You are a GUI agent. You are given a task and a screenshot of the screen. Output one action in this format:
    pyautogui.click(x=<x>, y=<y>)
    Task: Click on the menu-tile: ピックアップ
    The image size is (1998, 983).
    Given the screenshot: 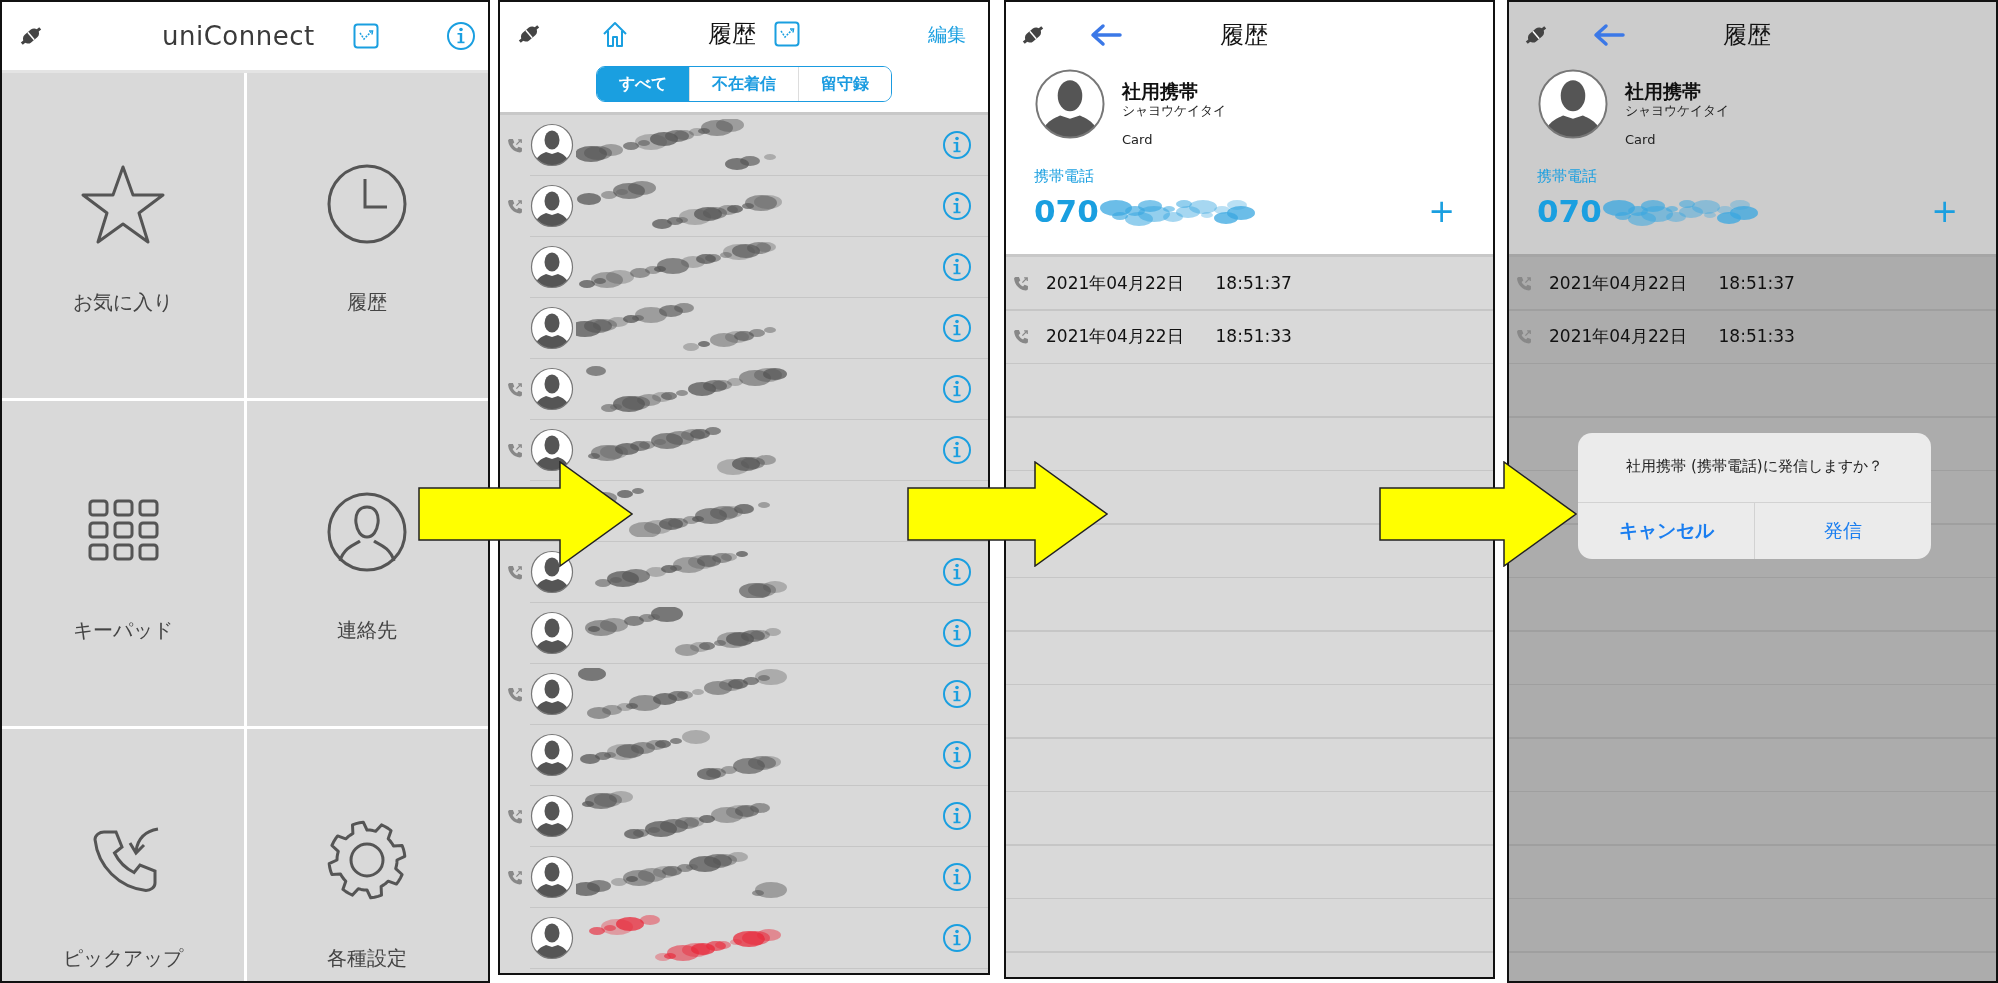 What is the action you would take?
    pyautogui.click(x=123, y=855)
    